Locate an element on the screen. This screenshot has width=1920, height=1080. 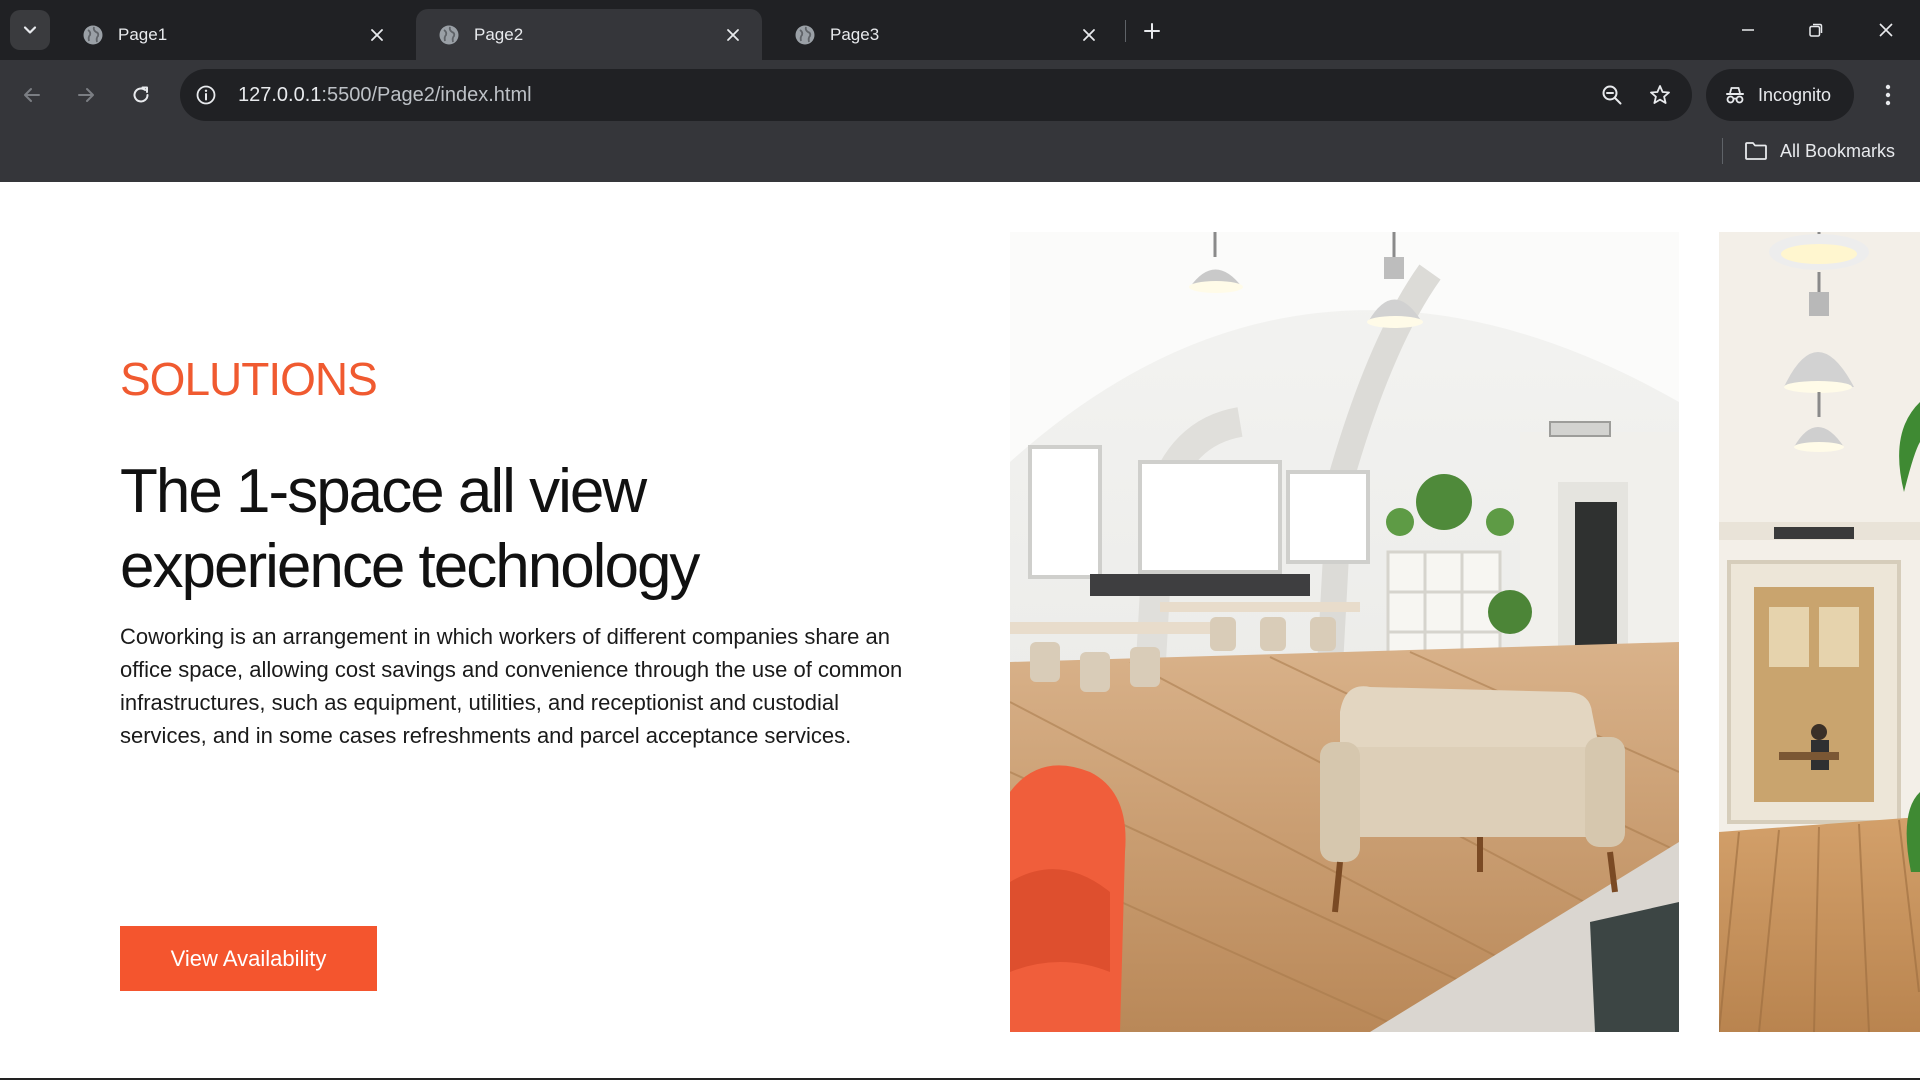
tab-strip: Page1 Page2 Page3 is located at coordinates (960, 30).